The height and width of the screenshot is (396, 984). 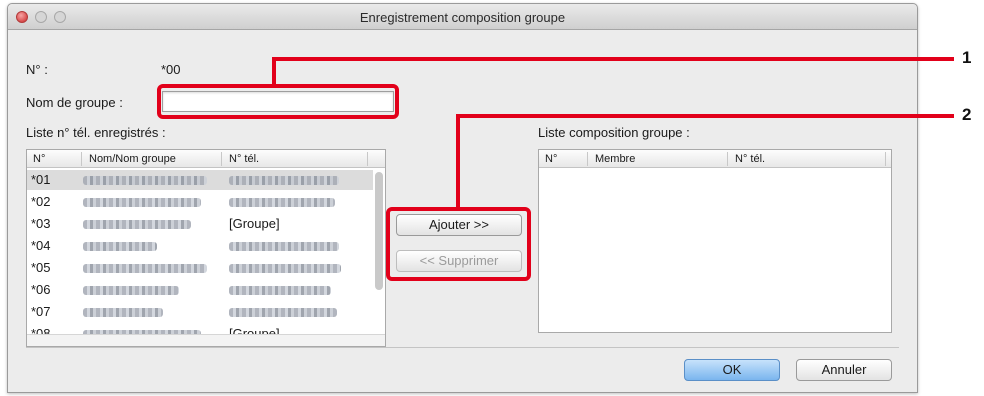 What do you see at coordinates (967, 114) in the screenshot?
I see `callout-2-number: 2` at bounding box center [967, 114].